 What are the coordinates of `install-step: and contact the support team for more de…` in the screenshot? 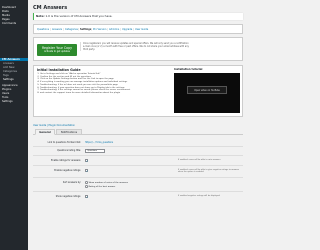 It's located at (103, 93).